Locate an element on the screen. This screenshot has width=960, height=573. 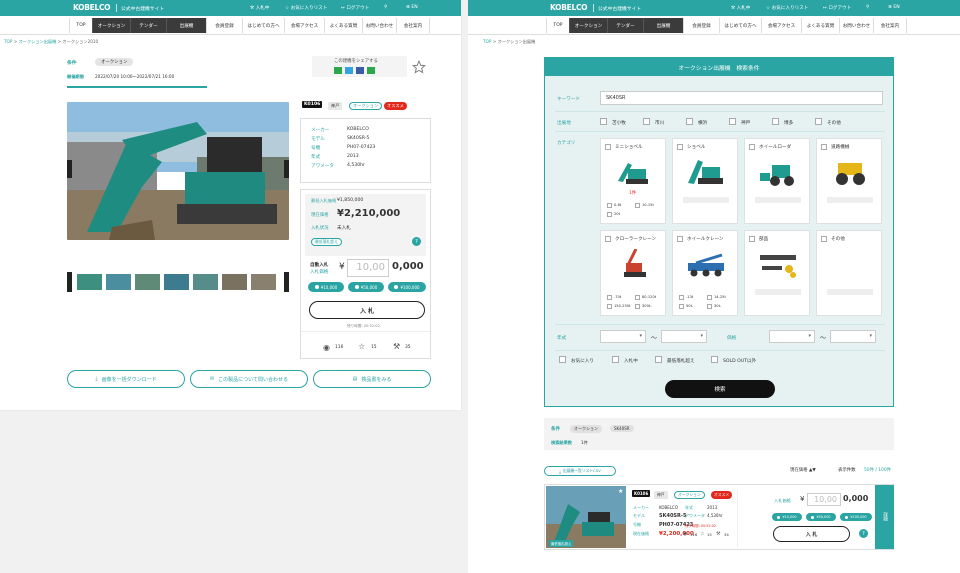
download-images-button: ⤓ 画像を一括ダウンロード is located at coordinates (126, 379).